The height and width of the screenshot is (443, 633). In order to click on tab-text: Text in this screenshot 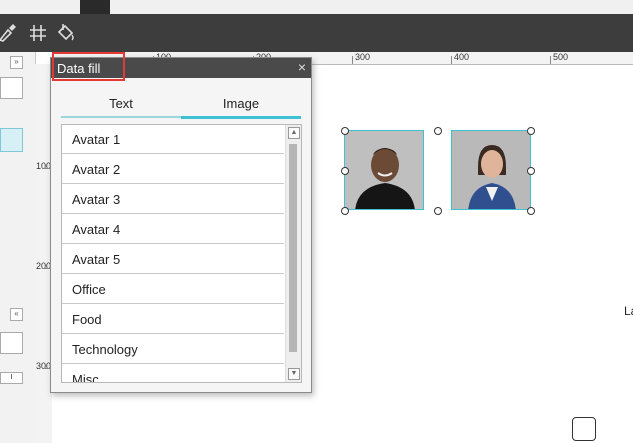, I will do `click(121, 106)`.